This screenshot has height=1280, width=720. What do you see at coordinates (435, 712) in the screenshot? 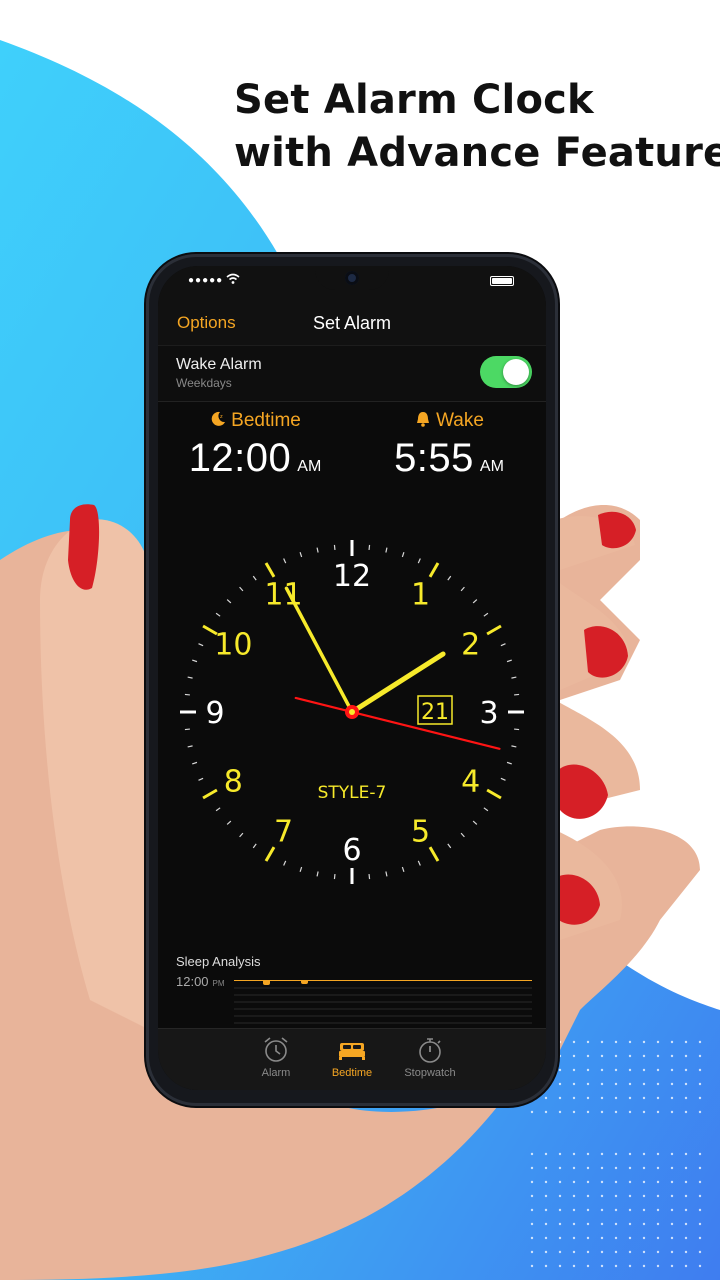
I see `date-display: 21` at bounding box center [435, 712].